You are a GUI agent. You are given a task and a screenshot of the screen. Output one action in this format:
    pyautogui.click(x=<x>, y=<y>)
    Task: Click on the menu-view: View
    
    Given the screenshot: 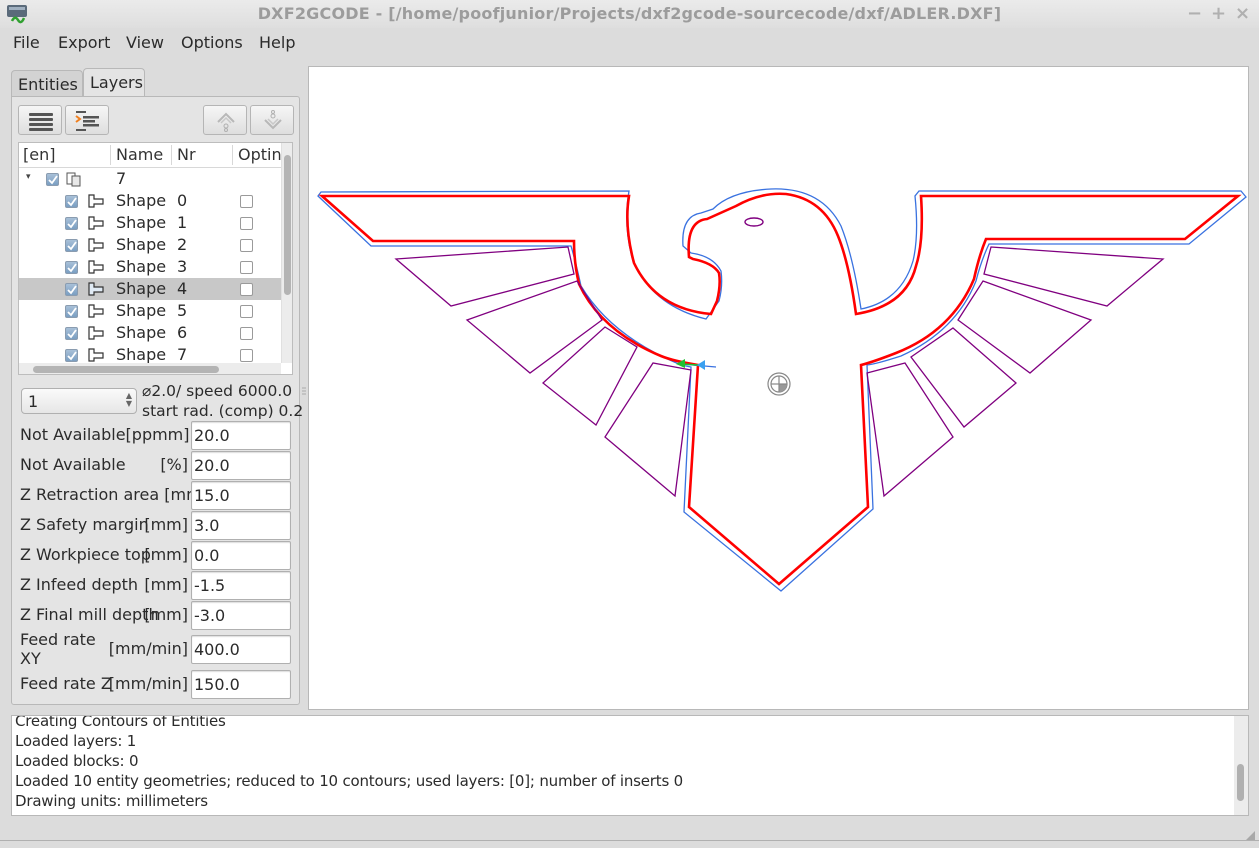 What is the action you would take?
    pyautogui.click(x=145, y=42)
    